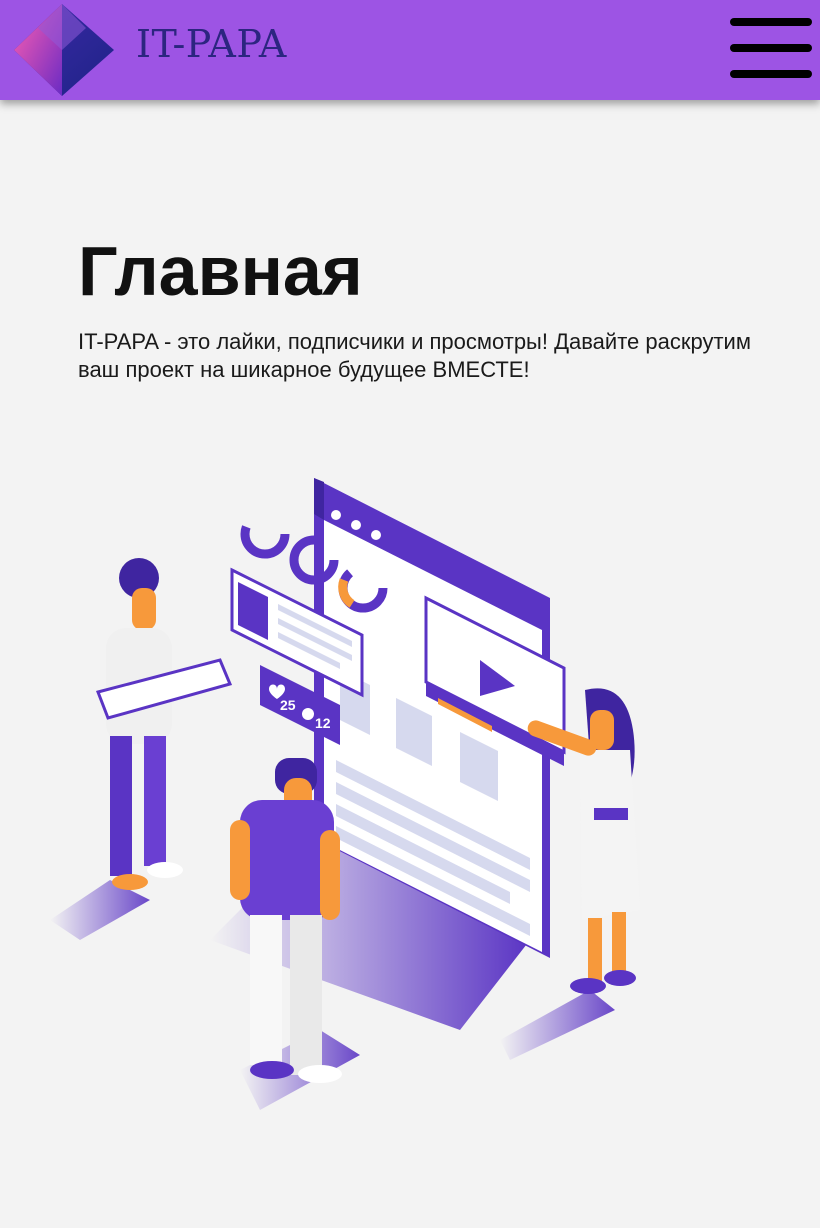  I want to click on menu-bar-top, so click(771, 22).